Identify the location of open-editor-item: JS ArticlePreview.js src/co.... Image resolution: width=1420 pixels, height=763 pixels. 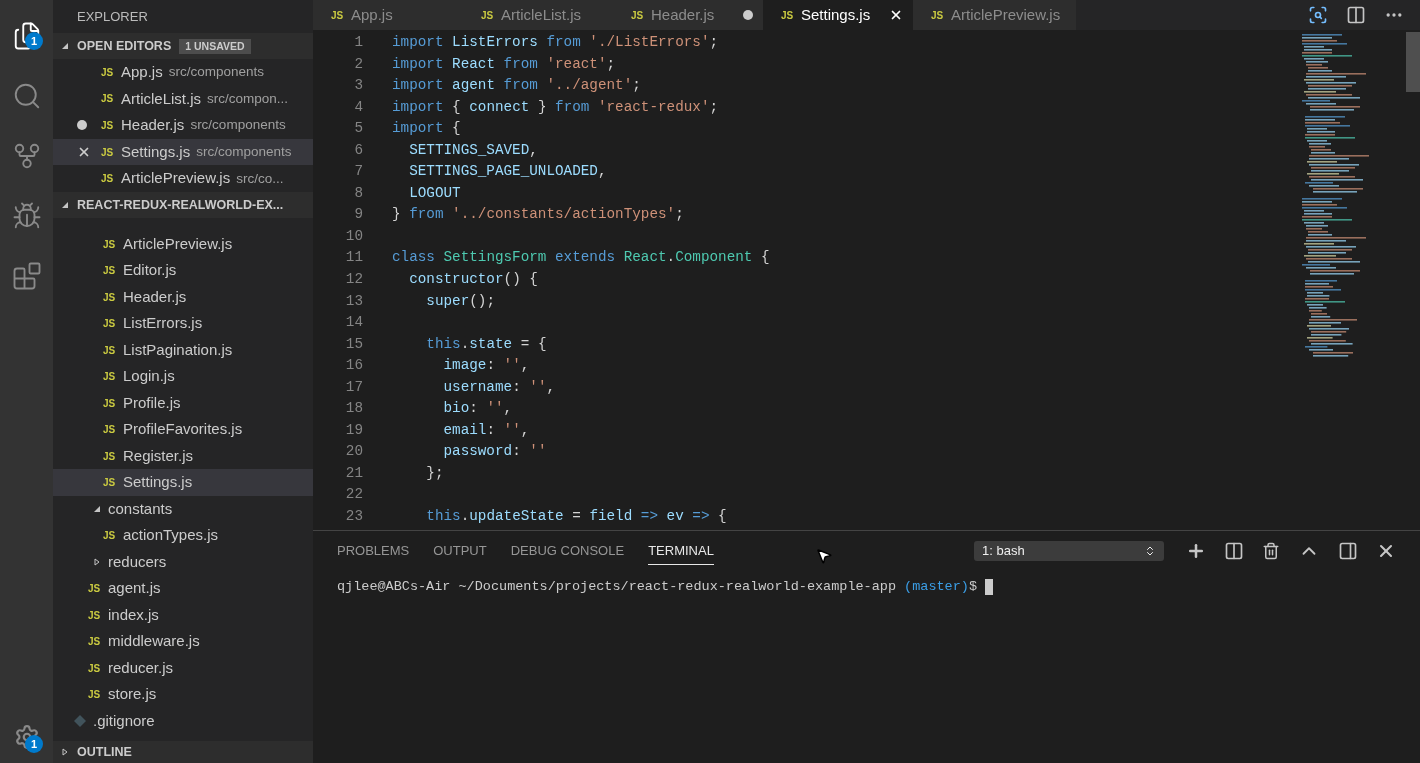
(183, 178).